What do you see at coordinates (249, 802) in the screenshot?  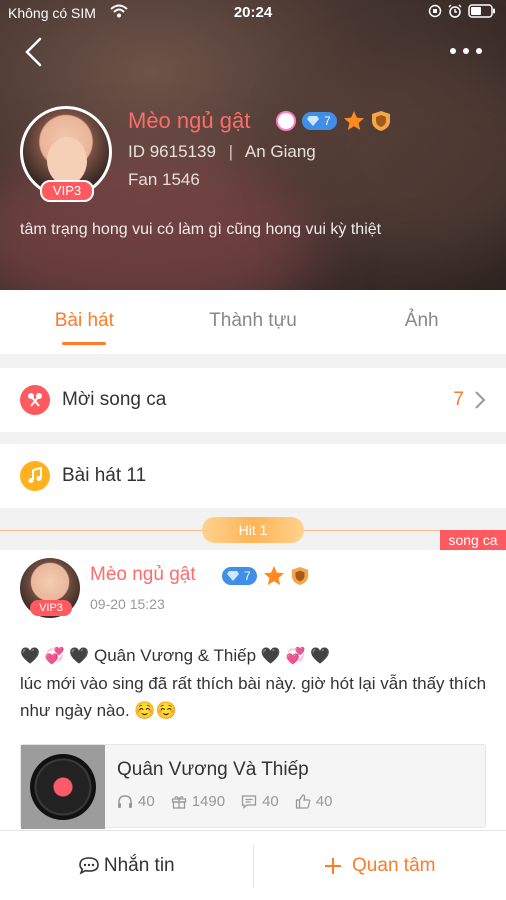 I see `comment-icon` at bounding box center [249, 802].